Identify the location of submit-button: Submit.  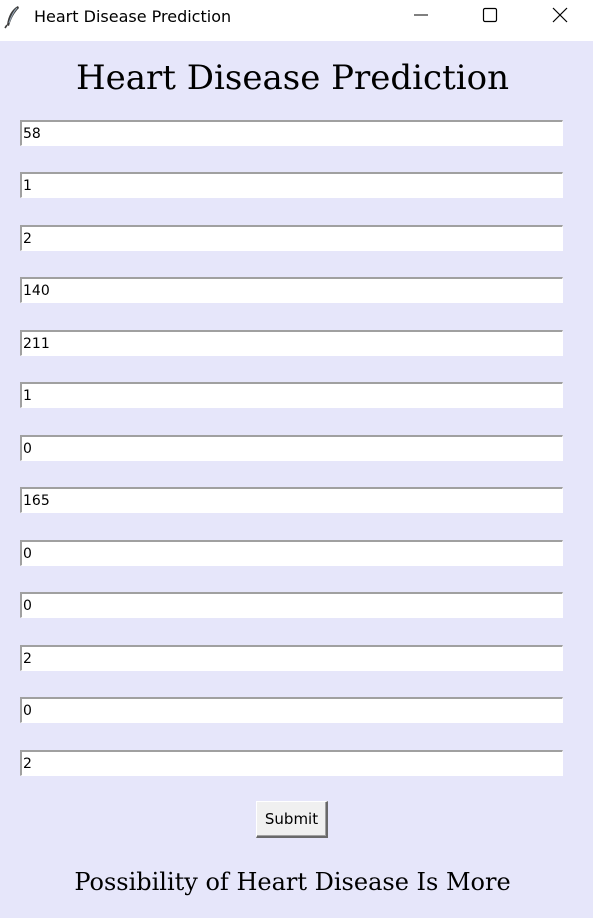
(292, 819).